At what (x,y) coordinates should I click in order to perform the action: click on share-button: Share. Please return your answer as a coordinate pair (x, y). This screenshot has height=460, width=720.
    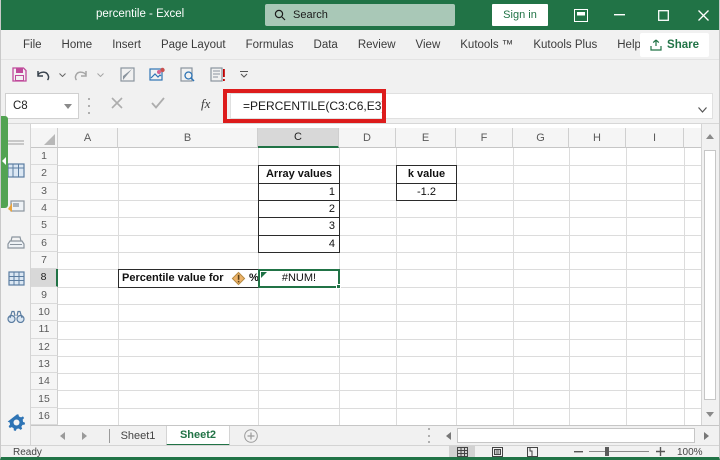
    Looking at the image, I should click on (674, 45).